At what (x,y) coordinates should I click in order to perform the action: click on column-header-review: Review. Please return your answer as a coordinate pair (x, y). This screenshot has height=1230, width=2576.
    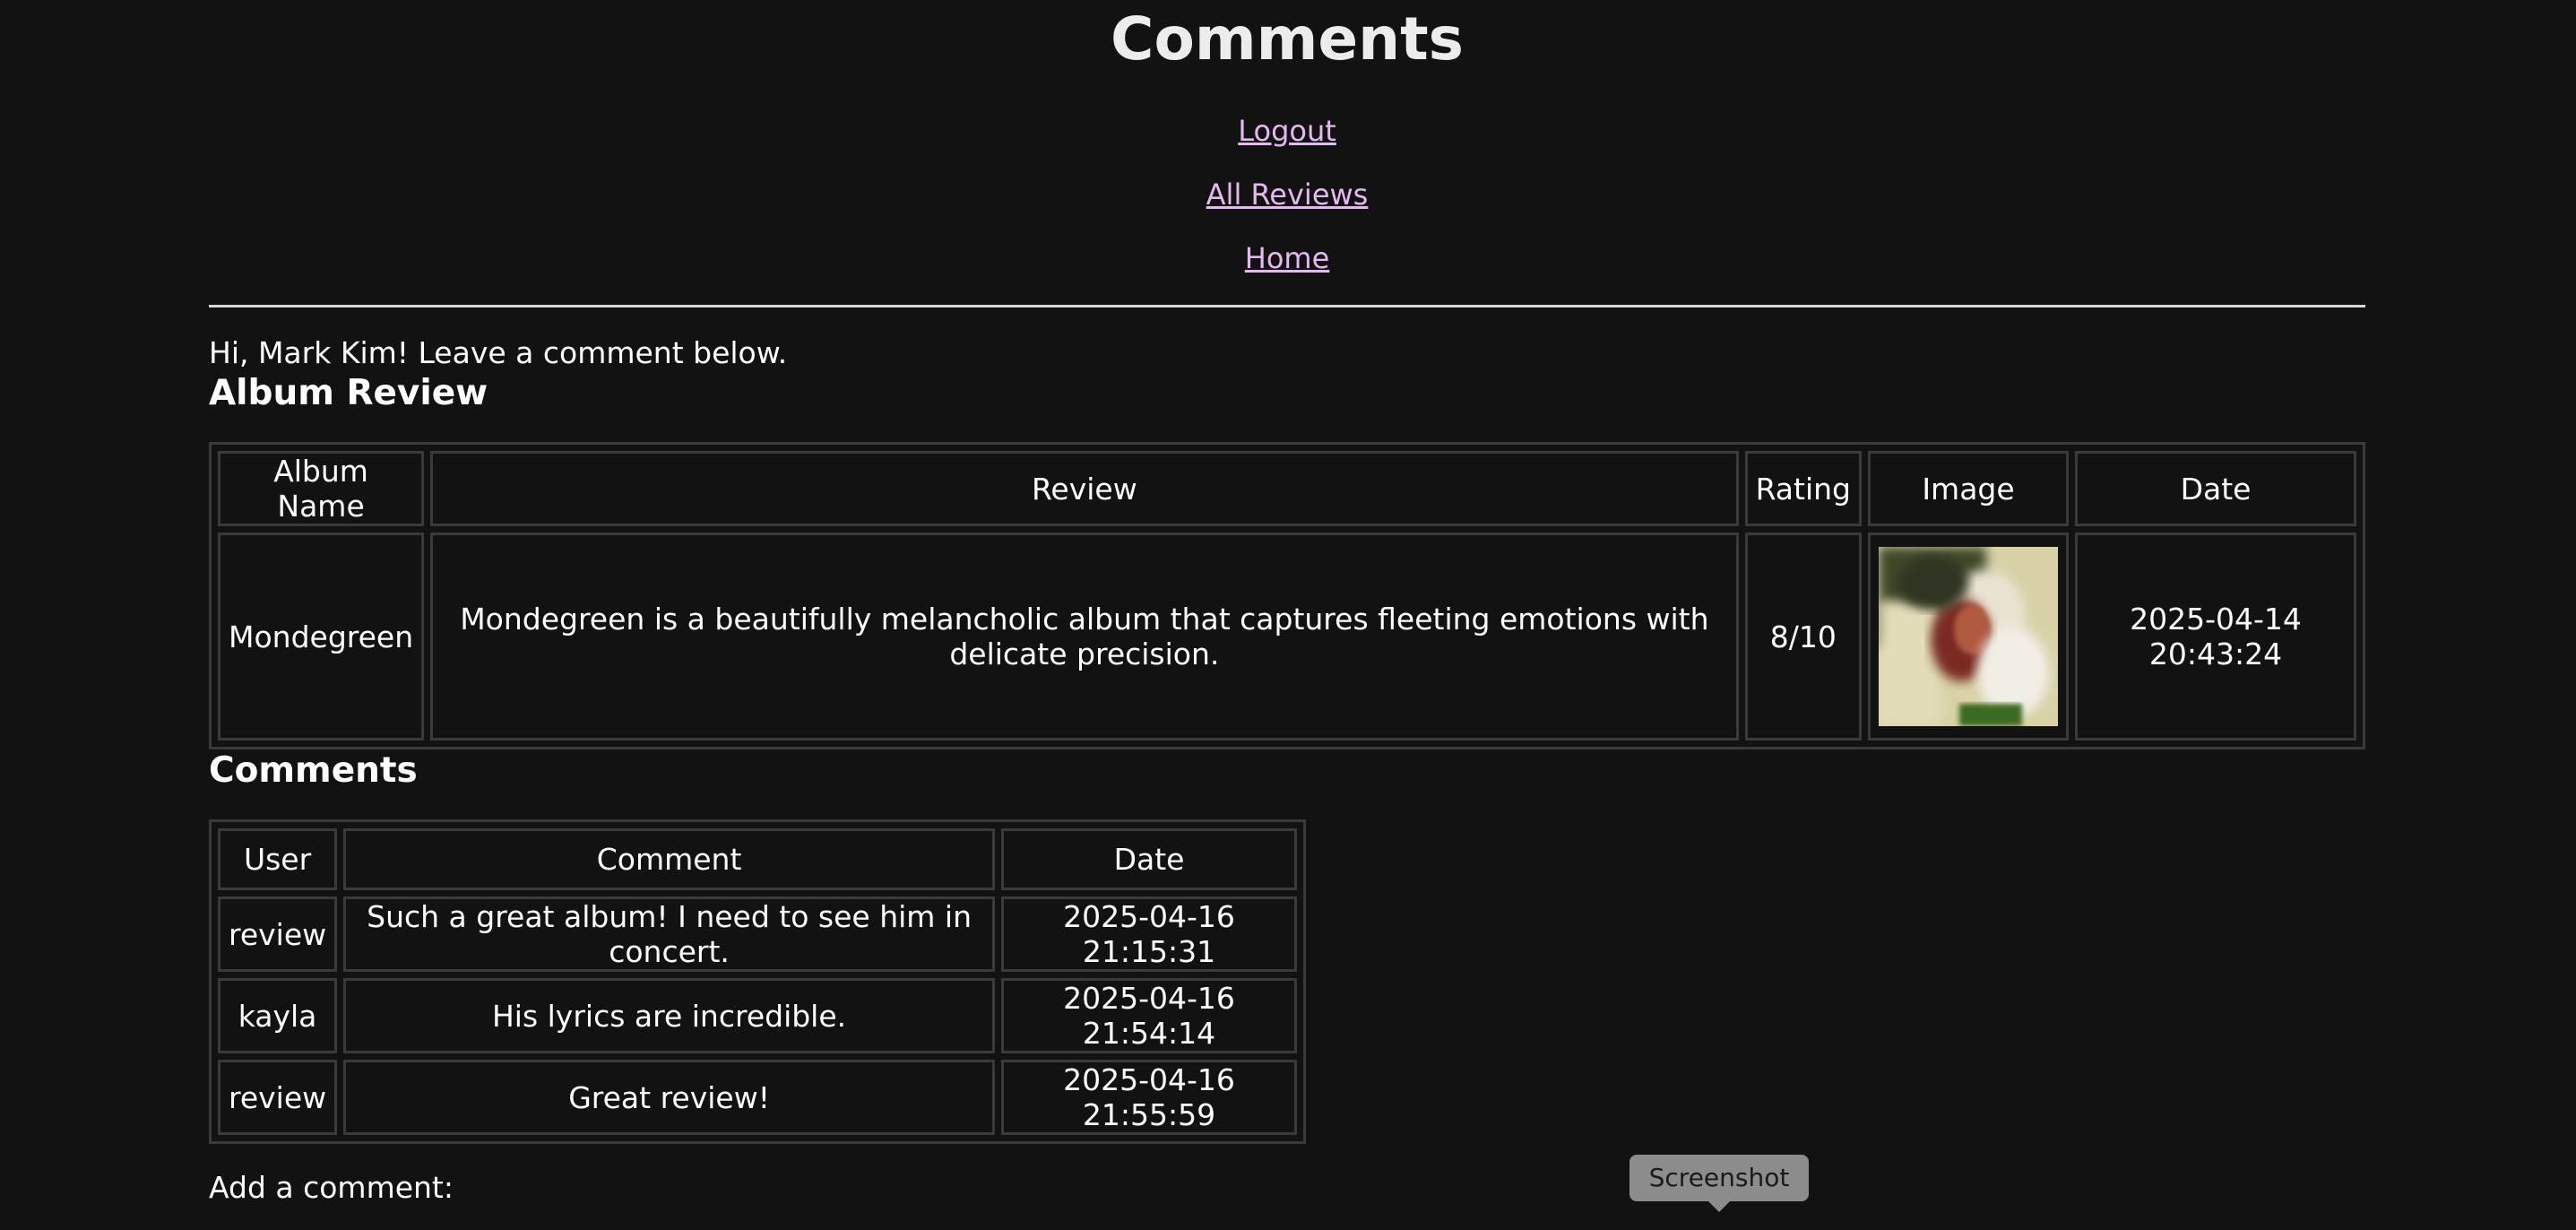
    Looking at the image, I should click on (1084, 488).